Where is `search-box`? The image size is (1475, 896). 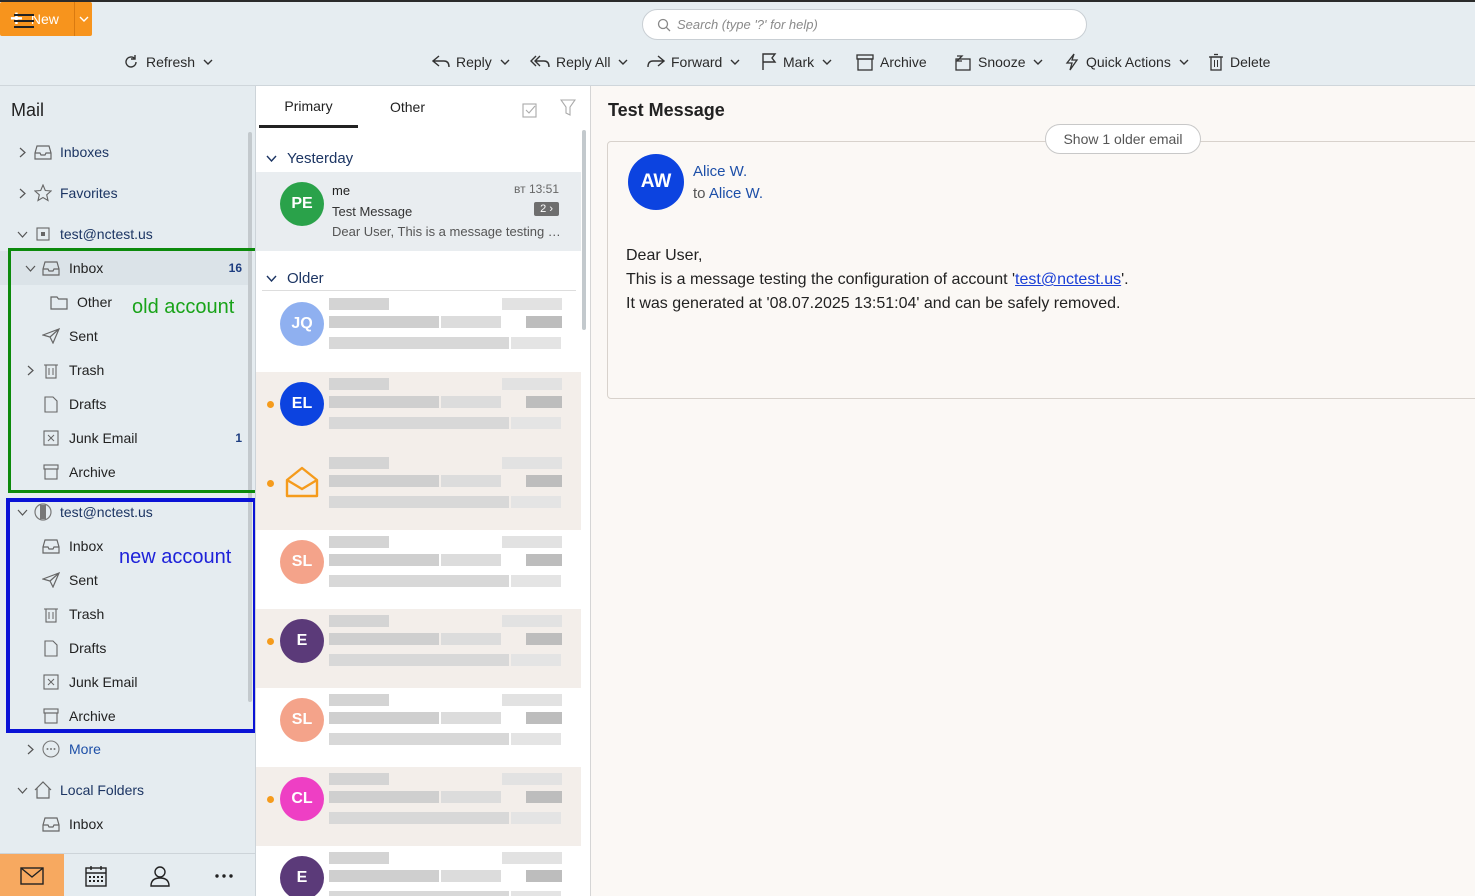 search-box is located at coordinates (864, 24).